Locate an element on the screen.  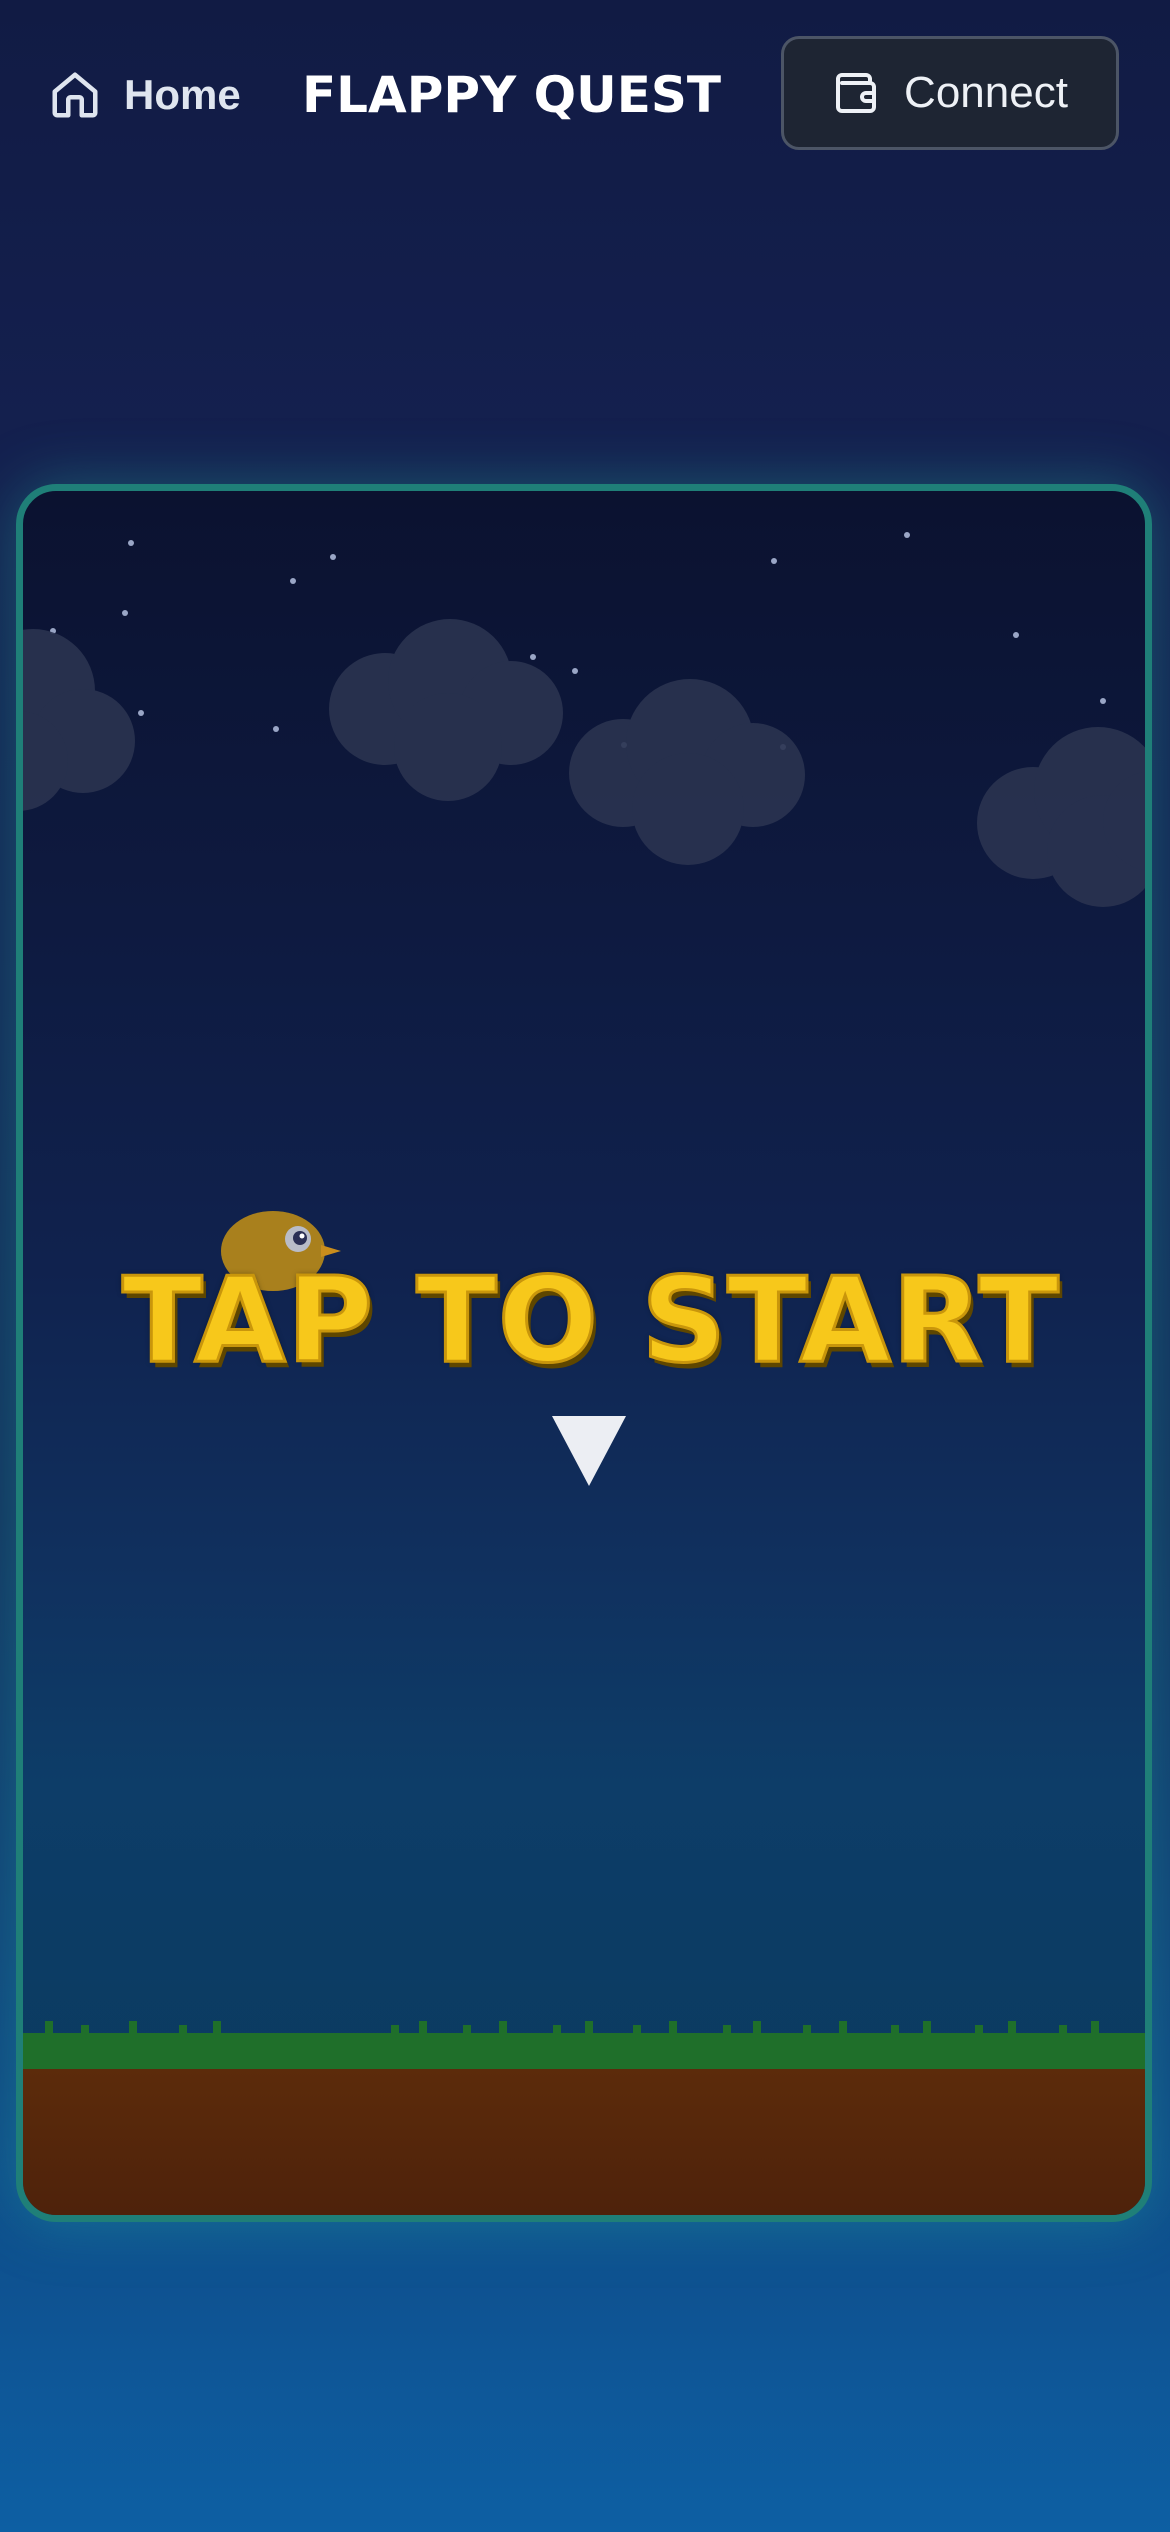
connect-label: Connect is located at coordinates (986, 92).